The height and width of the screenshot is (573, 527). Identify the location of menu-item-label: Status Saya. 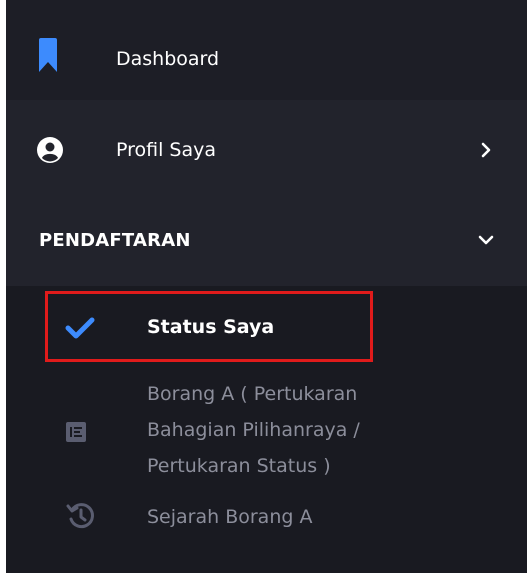
(211, 327).